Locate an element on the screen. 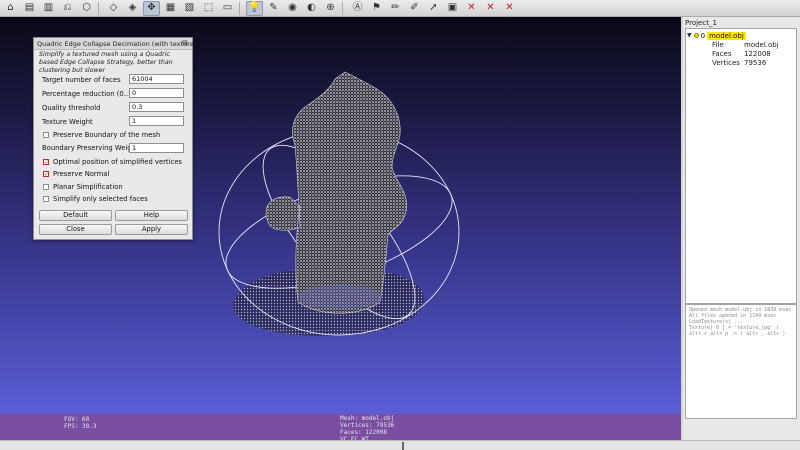 The width and height of the screenshot is (800, 450). quality-threshold-input: 0.3 is located at coordinates (156, 107).